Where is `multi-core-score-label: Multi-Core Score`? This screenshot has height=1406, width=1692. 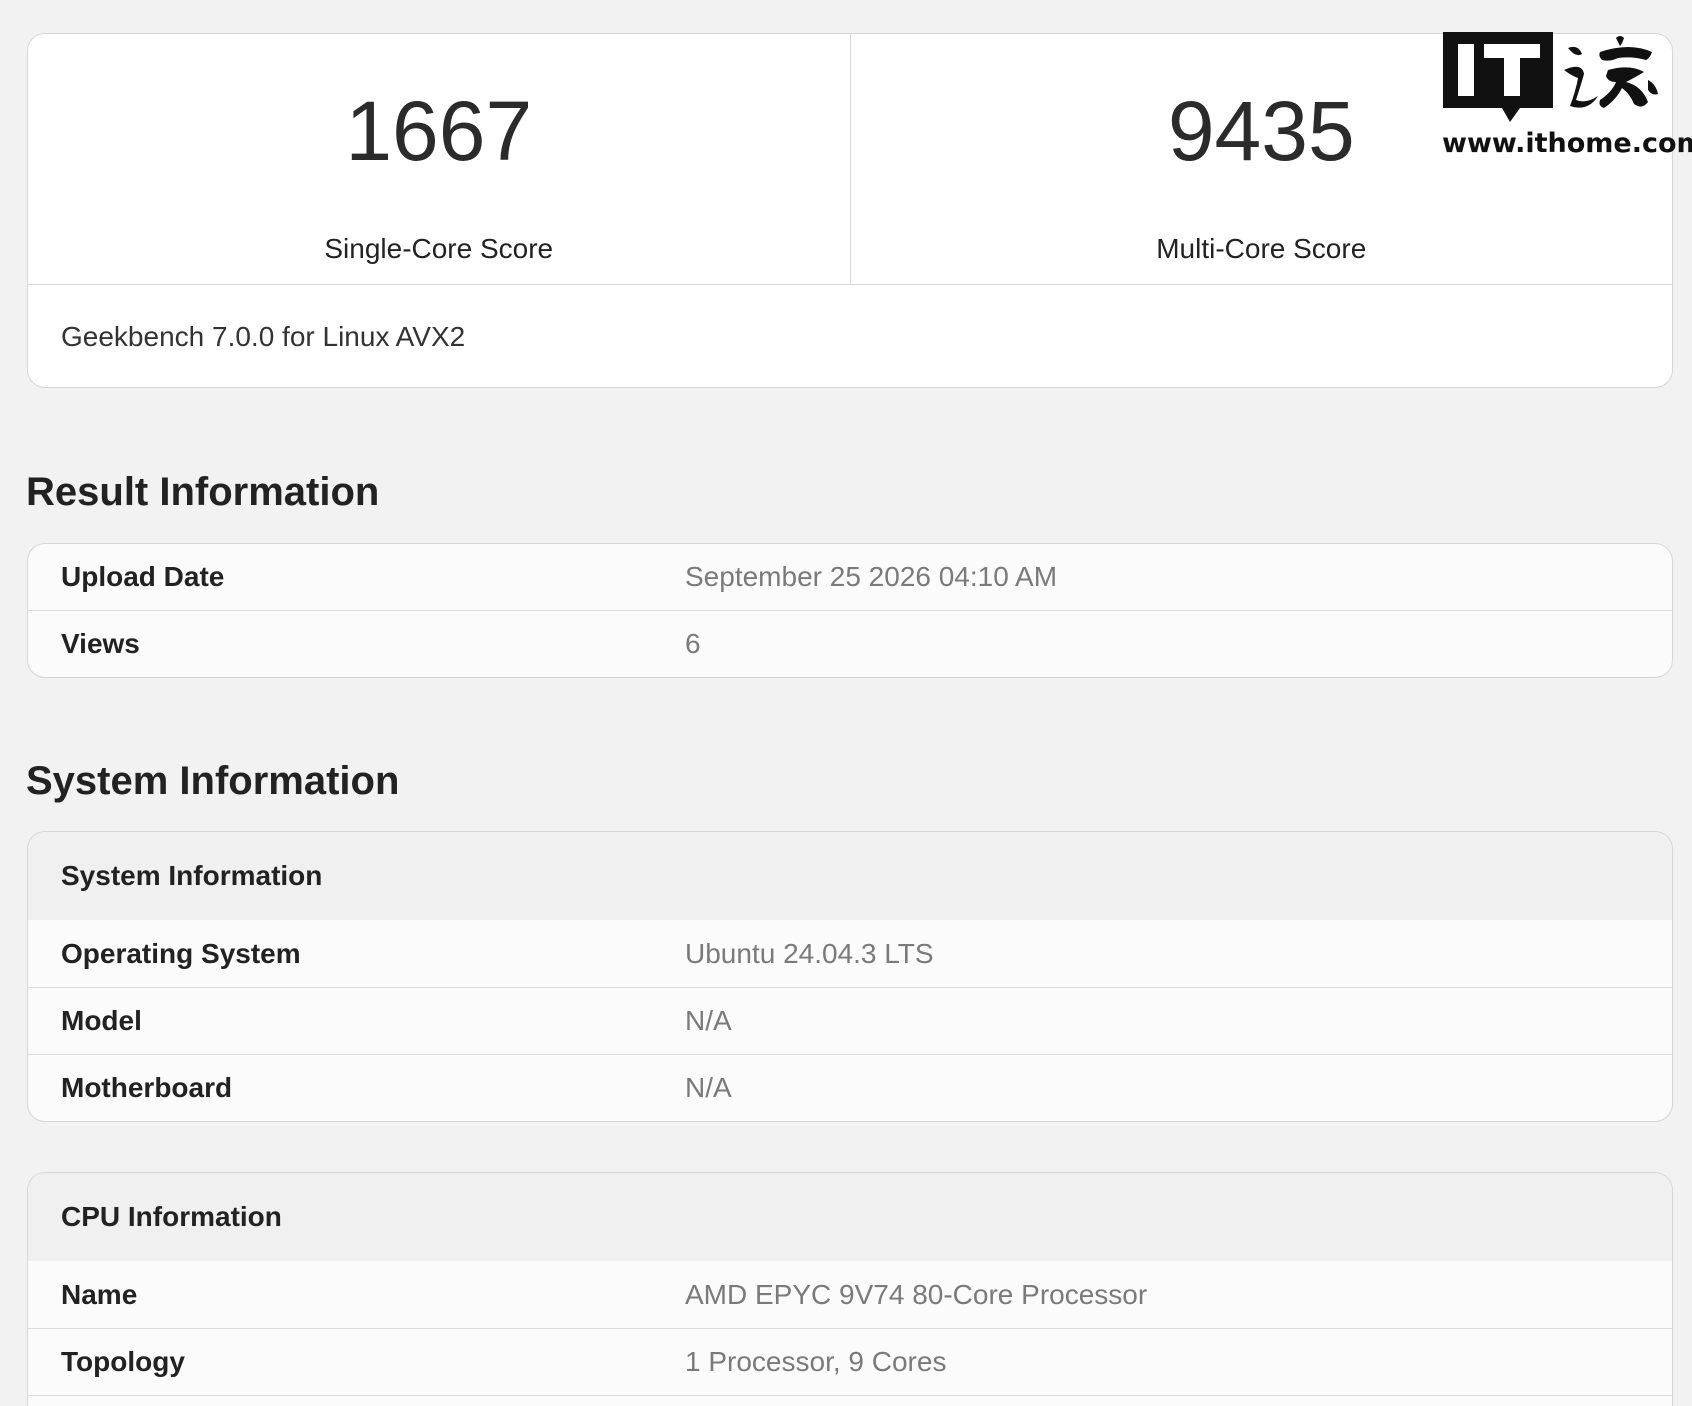 multi-core-score-label: Multi-Core Score is located at coordinates (1261, 248).